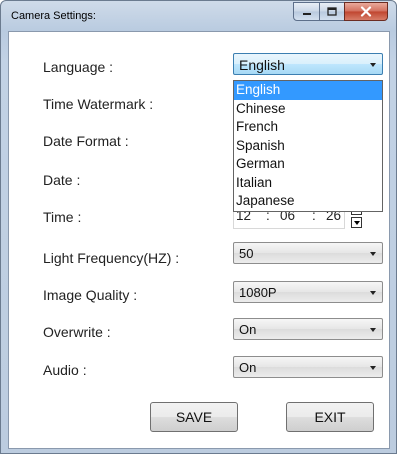  I want to click on light-frequency-label: Light Frequency(HZ) :, so click(111, 258).